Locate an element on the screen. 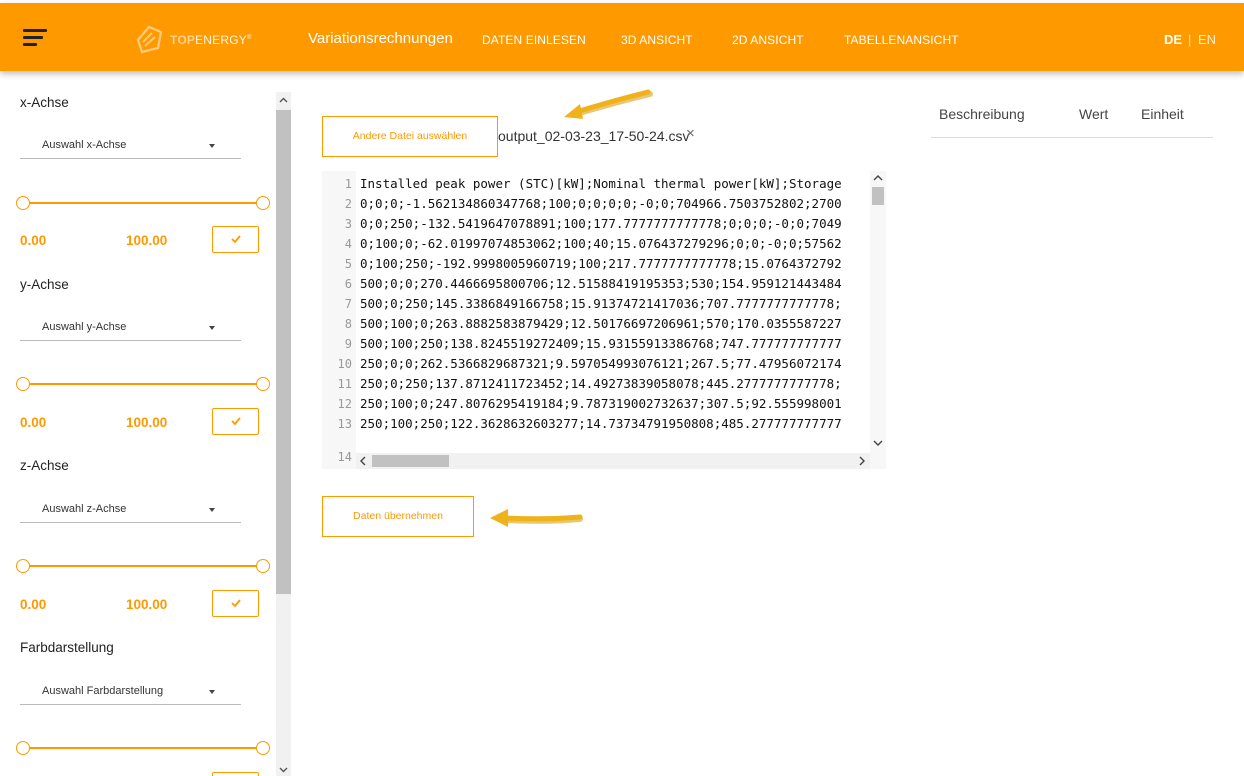  x-axis-select-value: Auswahl x-Achse is located at coordinates (84, 145).